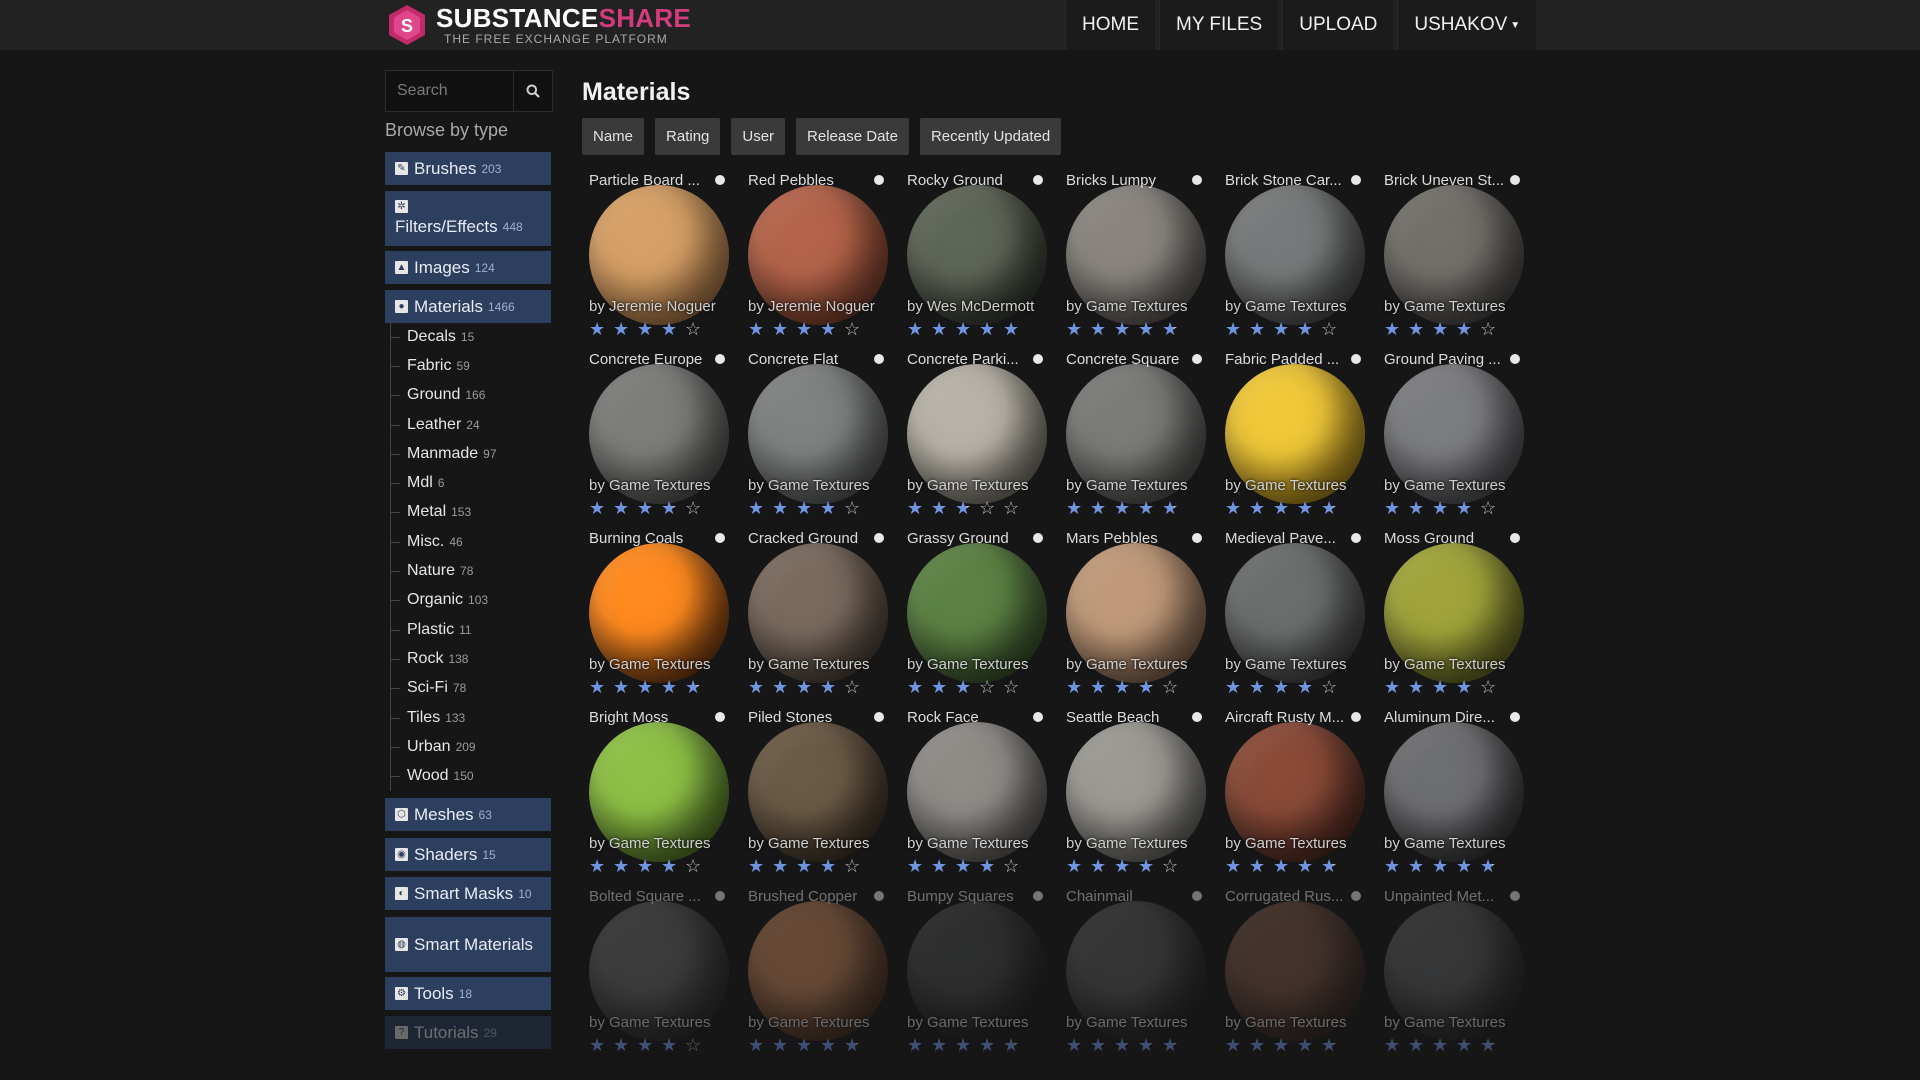 The image size is (1920, 1080). Describe the element at coordinates (470, 600) in the screenshot. I see `subcategory-organic: Organic 103` at that location.